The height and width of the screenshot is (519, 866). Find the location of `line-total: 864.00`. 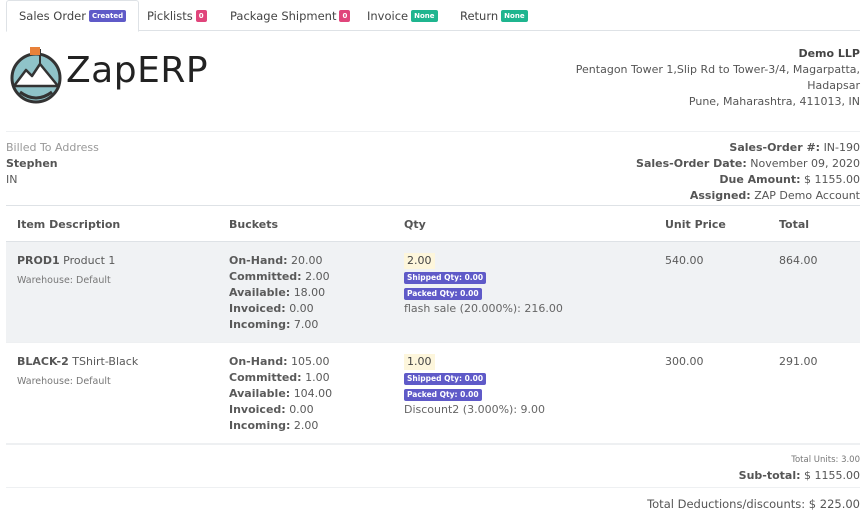

line-total: 864.00 is located at coordinates (798, 260).